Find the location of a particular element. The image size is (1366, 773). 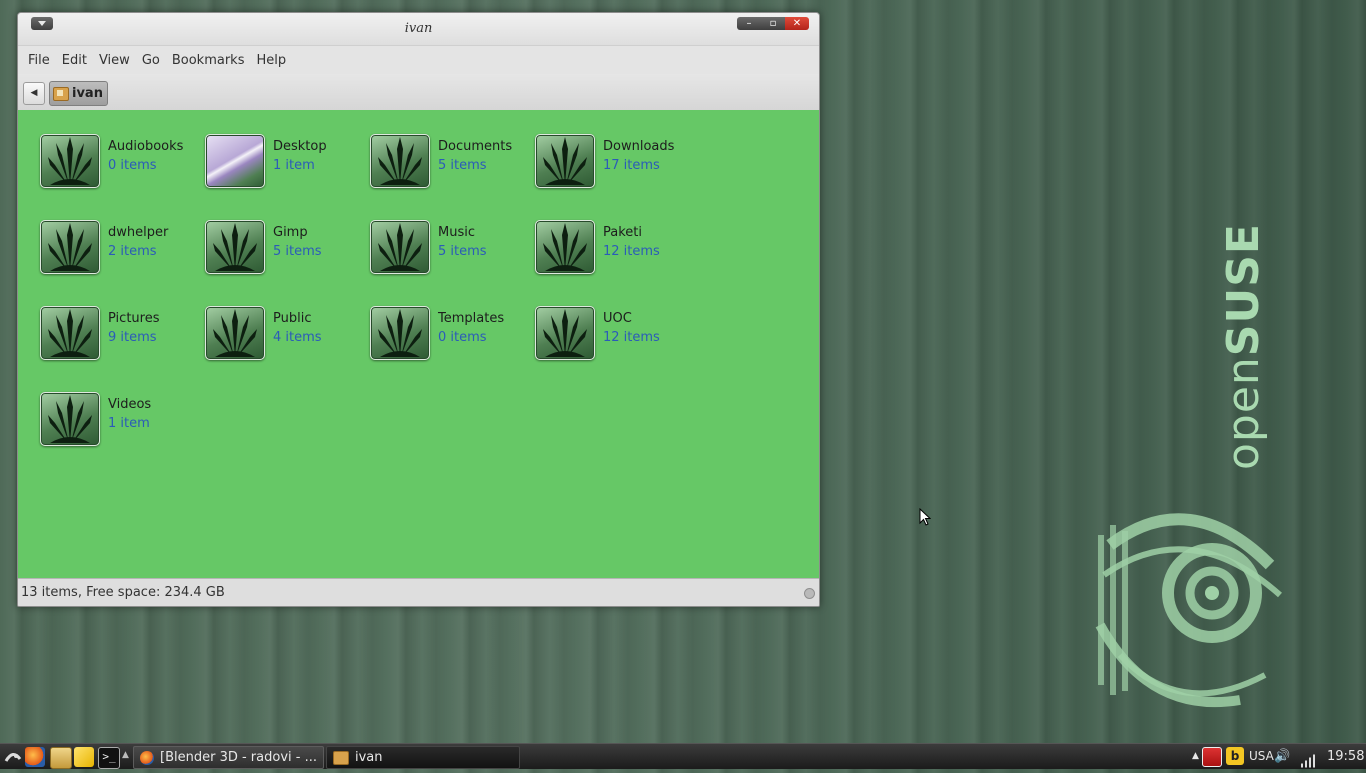

opensuse-wordmark: openSUSE is located at coordinates (1243, 346).